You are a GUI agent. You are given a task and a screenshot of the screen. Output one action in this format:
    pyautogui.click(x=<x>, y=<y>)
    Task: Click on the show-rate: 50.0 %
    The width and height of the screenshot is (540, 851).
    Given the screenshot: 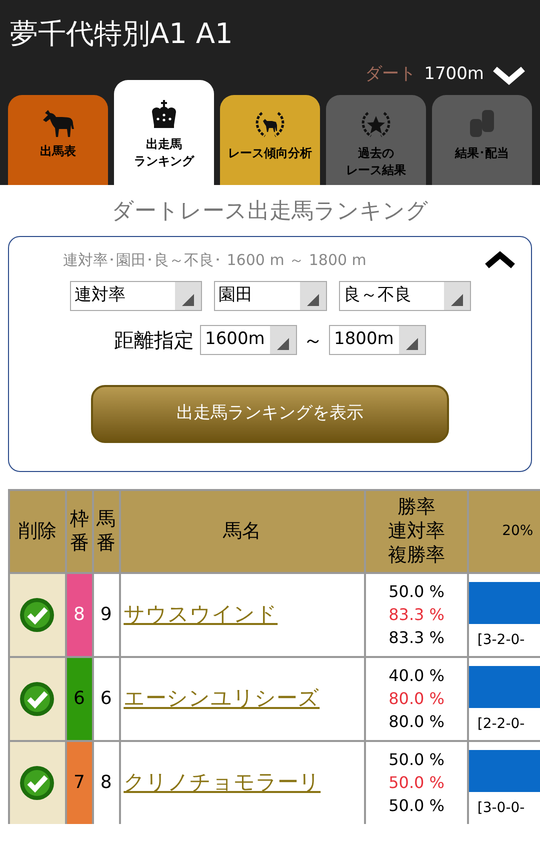 What is the action you would take?
    pyautogui.click(x=416, y=806)
    